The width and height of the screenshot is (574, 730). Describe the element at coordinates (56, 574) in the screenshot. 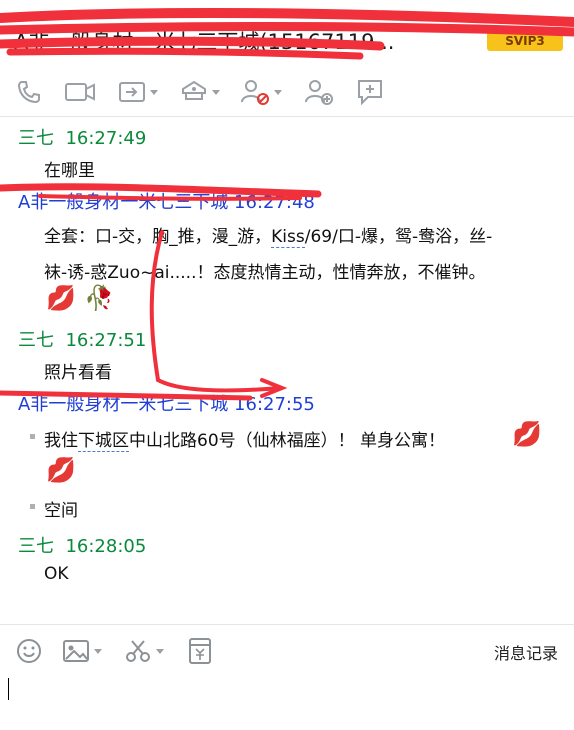

I see `message-text: OK` at that location.